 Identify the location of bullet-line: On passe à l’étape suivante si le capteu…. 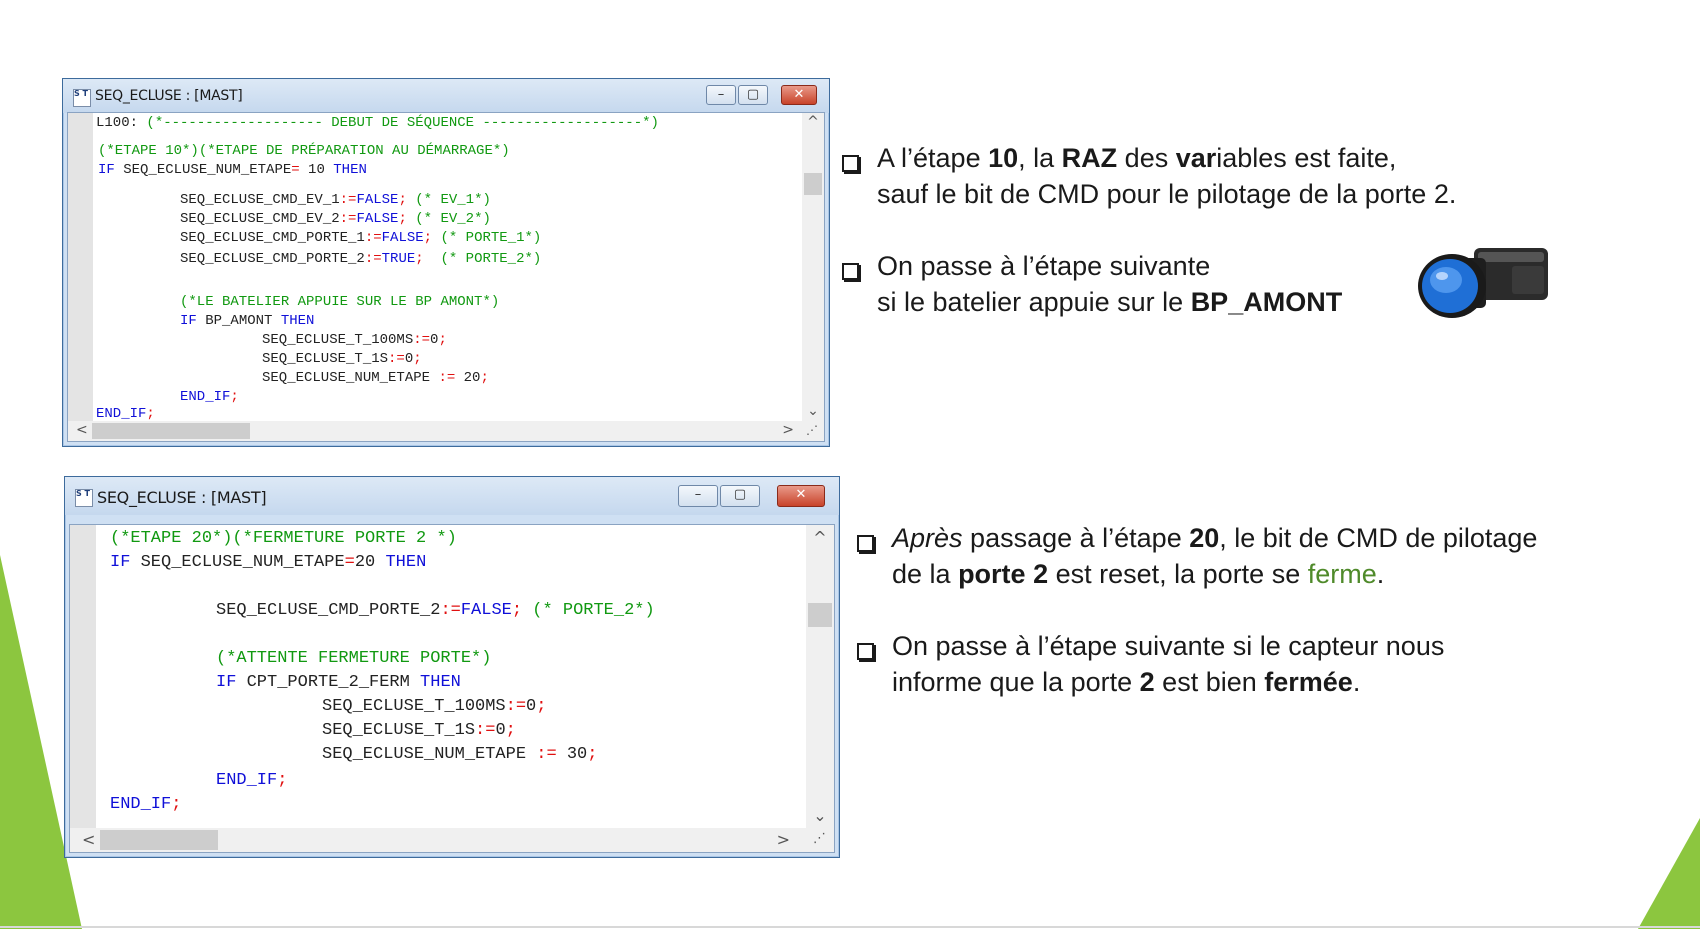
(1168, 646).